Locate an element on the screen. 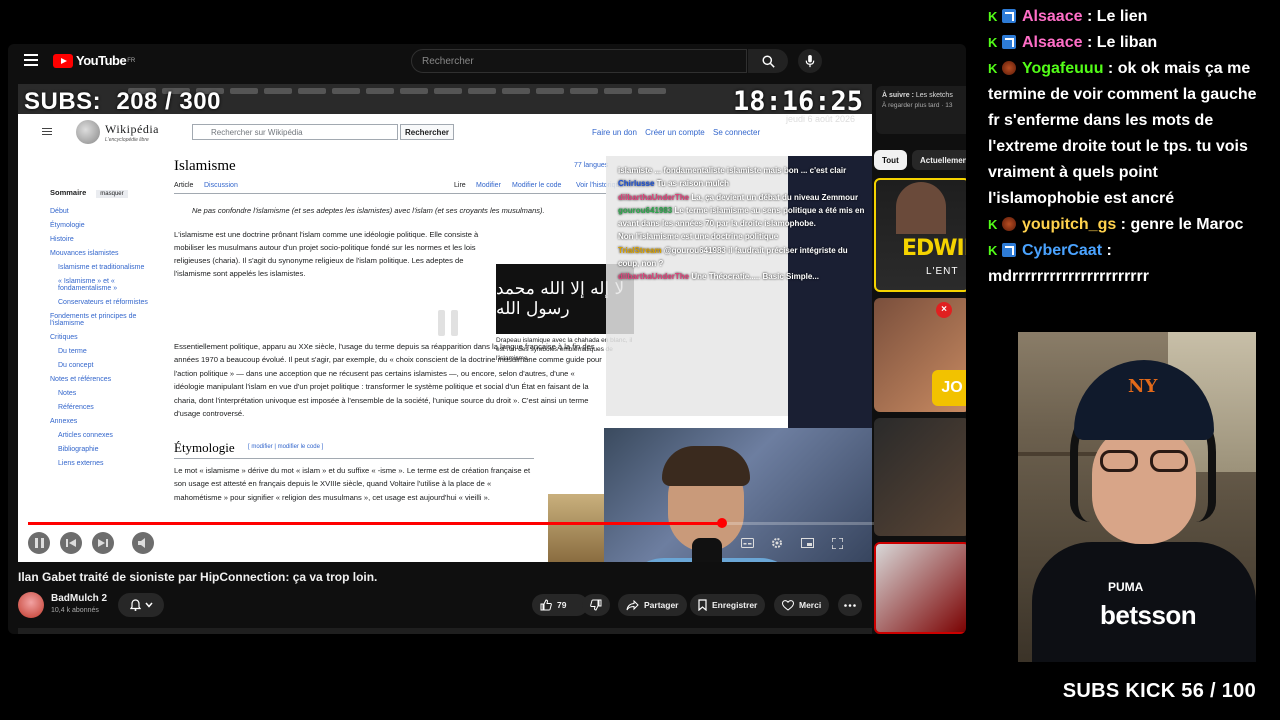  chat-message: Kyoupitch_gs : genre le Maroc is located at coordinates (1130, 225).